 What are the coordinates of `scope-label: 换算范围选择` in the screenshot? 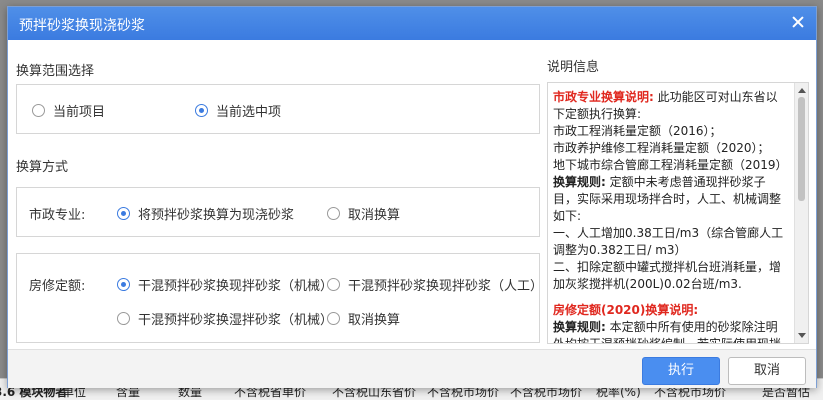 It's located at (55, 71).